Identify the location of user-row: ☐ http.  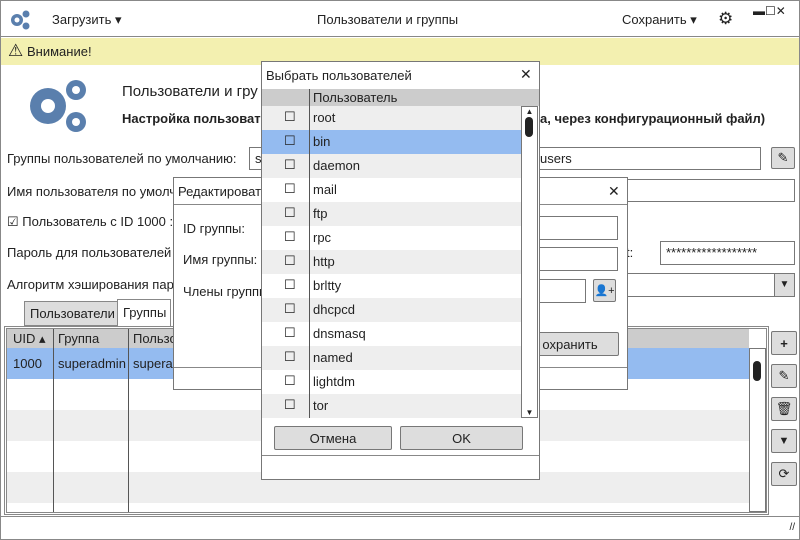
(391, 262).